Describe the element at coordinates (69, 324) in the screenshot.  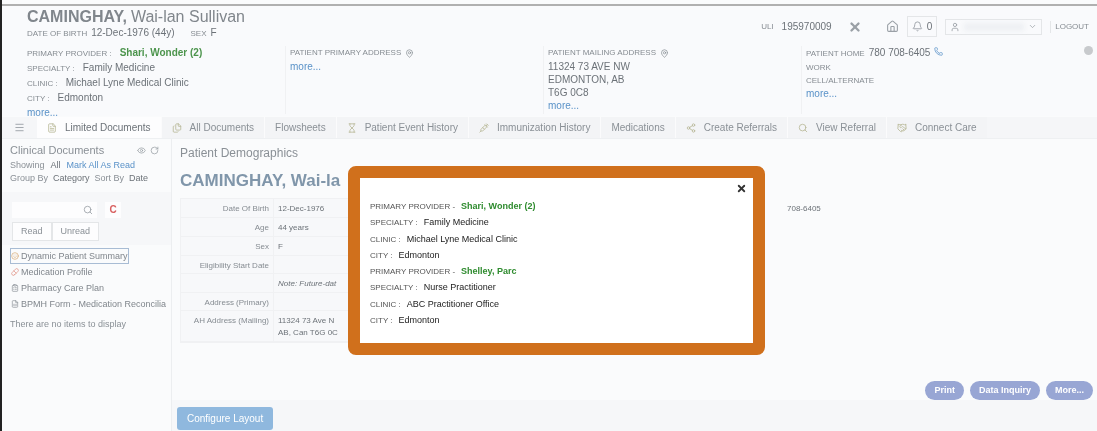
I see `empty-message: There are no items to display` at that location.